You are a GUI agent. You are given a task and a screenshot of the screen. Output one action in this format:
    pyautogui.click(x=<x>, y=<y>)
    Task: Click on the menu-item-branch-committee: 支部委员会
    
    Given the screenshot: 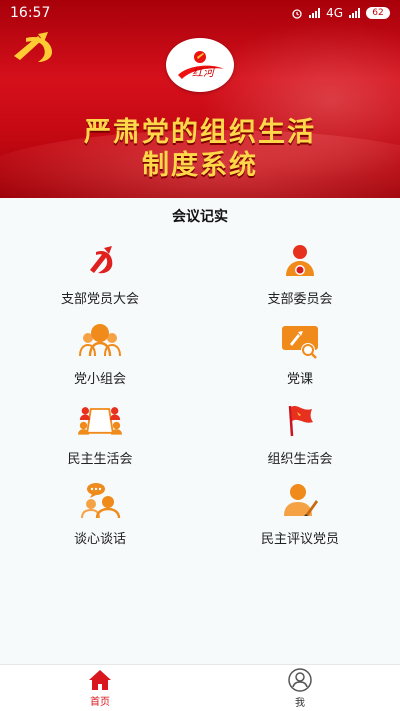 What is the action you would take?
    pyautogui.click(x=300, y=278)
    